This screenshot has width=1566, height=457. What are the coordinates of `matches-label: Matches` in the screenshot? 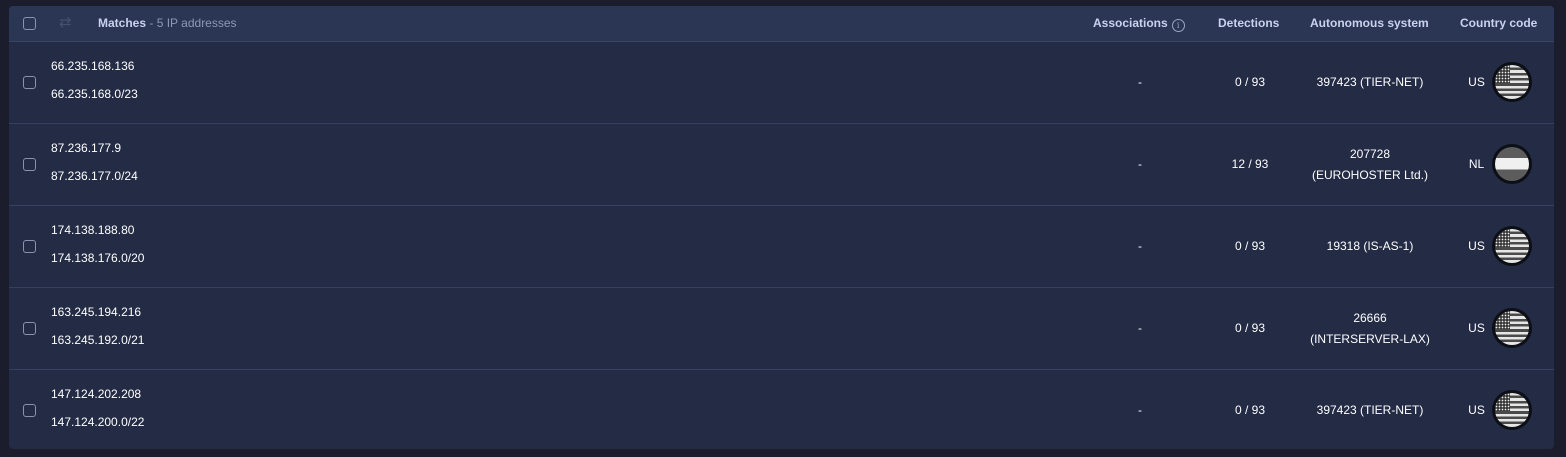 It's located at (122, 23).